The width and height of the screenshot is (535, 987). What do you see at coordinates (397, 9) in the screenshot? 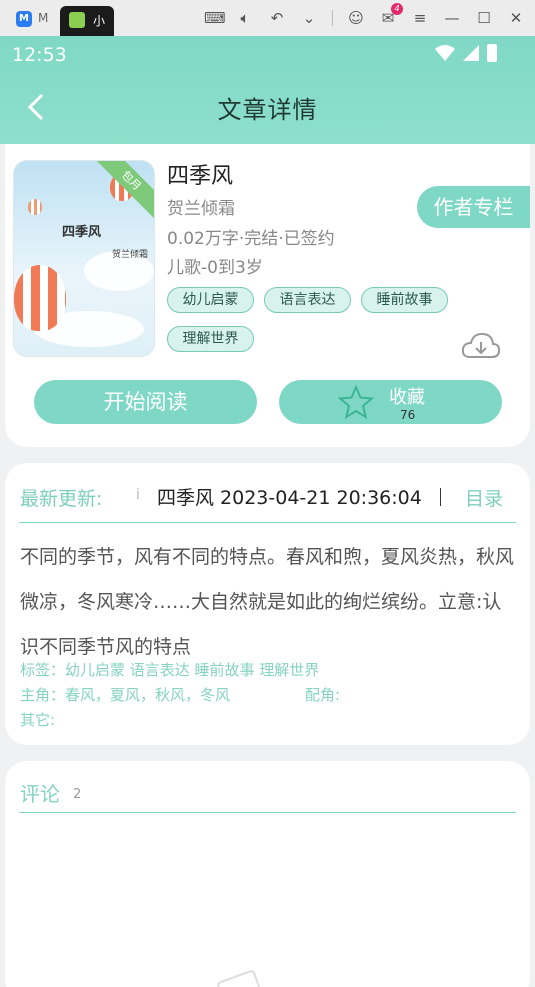
I see `mail-badge: 4` at bounding box center [397, 9].